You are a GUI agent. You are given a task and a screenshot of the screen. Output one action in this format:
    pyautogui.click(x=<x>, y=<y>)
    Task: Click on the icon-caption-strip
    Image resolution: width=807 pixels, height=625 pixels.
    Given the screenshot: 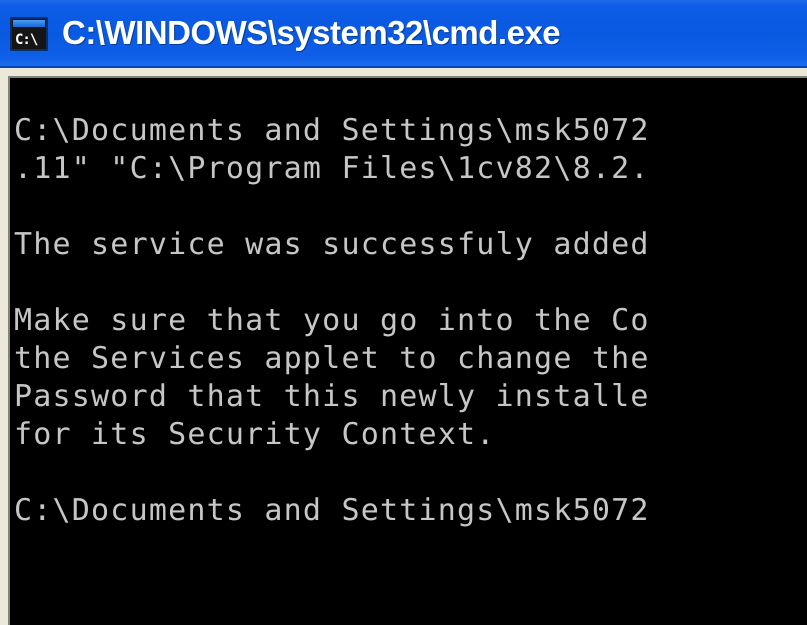 What is the action you would take?
    pyautogui.click(x=29, y=23)
    